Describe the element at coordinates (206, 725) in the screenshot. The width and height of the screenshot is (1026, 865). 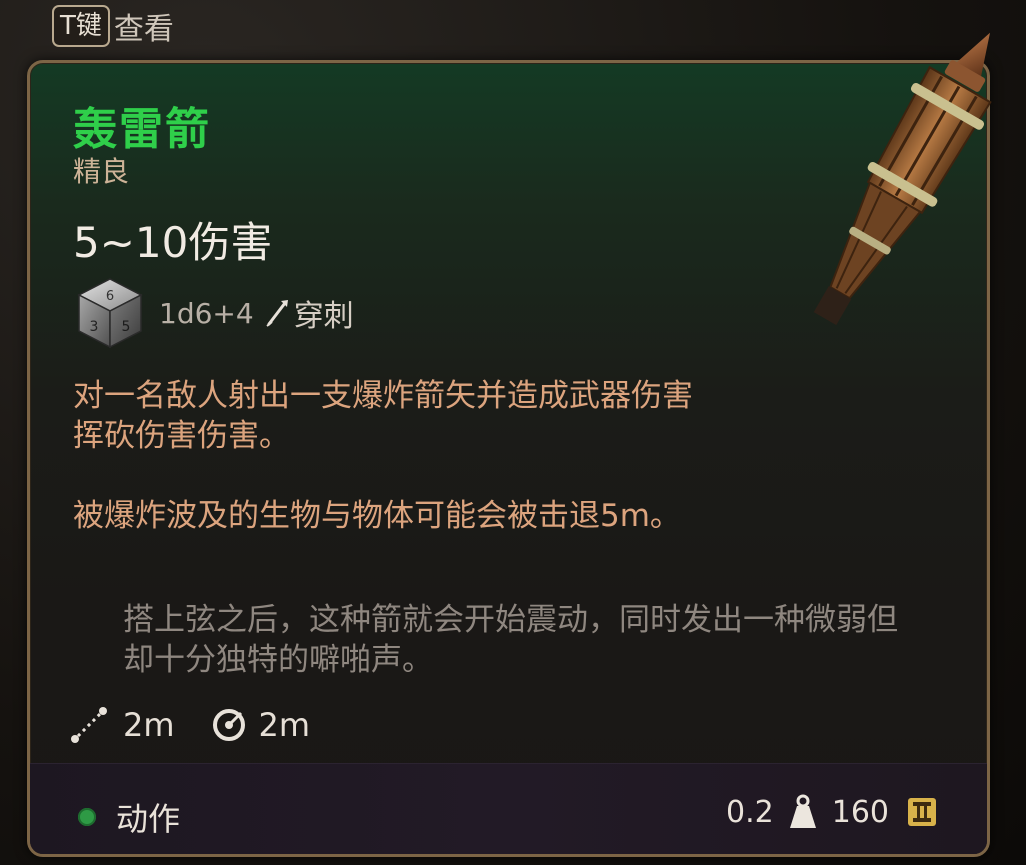
I see `range-row: 2m 2m` at that location.